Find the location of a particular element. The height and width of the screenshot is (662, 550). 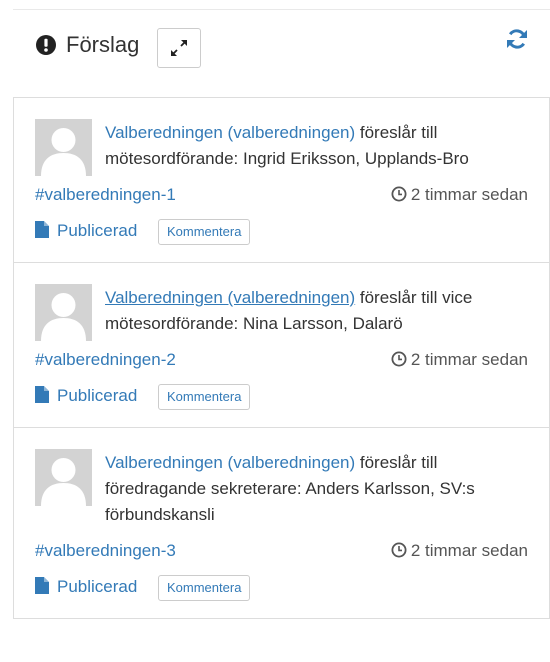

expand-button is located at coordinates (179, 48).